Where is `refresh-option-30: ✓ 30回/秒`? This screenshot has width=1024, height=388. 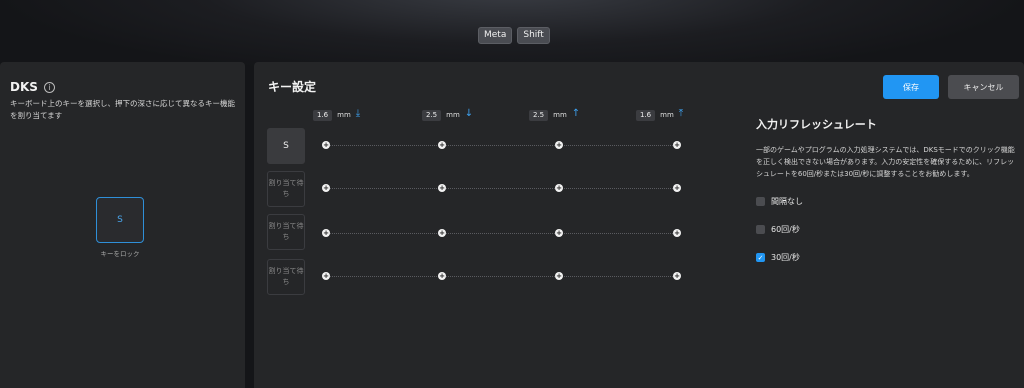 refresh-option-30: ✓ 30回/秒 is located at coordinates (778, 257).